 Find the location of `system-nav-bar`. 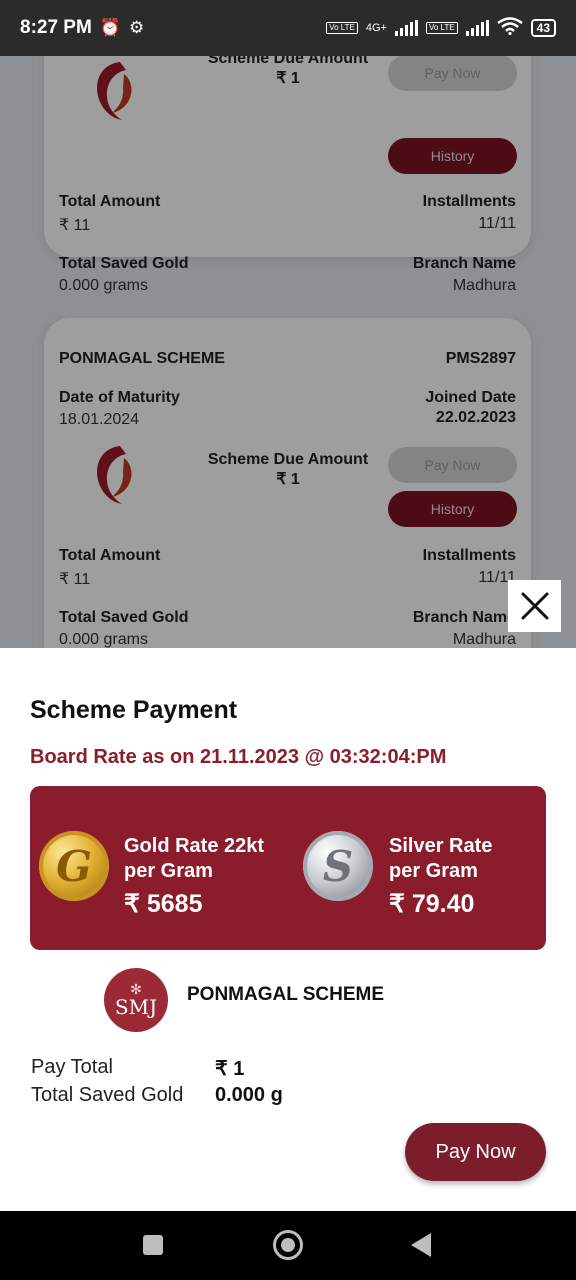

system-nav-bar is located at coordinates (288, 1245).